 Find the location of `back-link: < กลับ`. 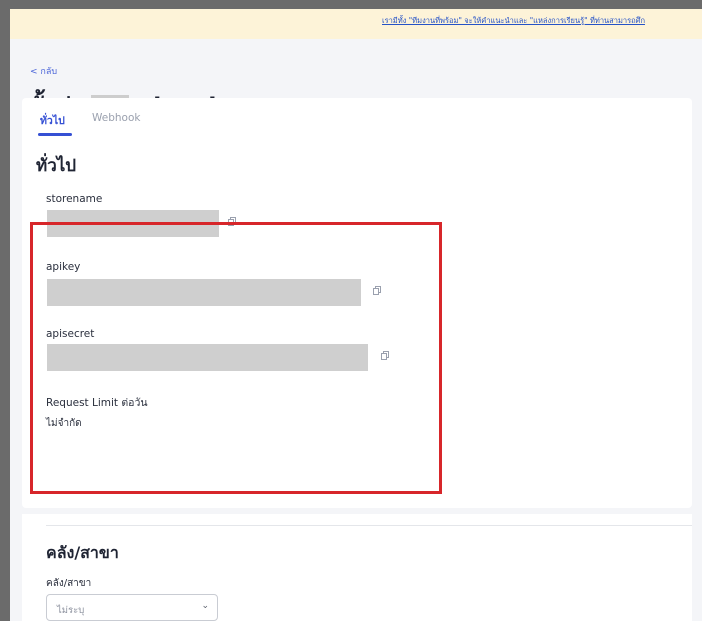

back-link: < กลับ is located at coordinates (43, 71).